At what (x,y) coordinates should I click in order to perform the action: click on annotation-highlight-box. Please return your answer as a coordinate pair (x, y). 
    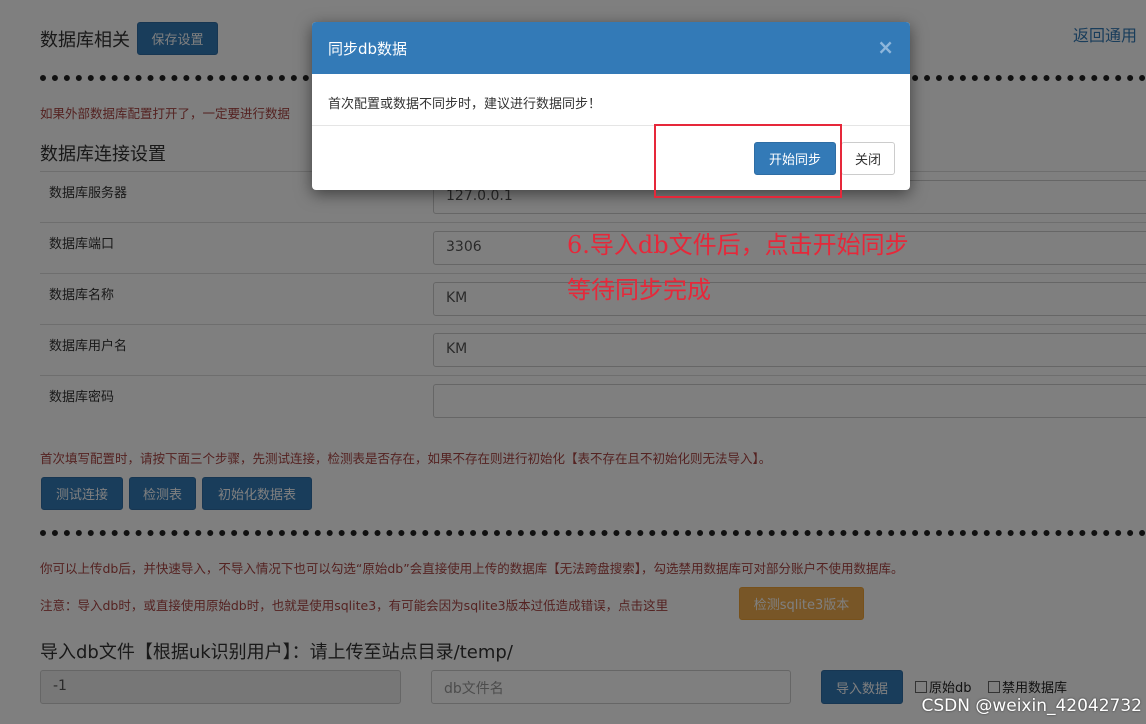
    Looking at the image, I should click on (748, 161).